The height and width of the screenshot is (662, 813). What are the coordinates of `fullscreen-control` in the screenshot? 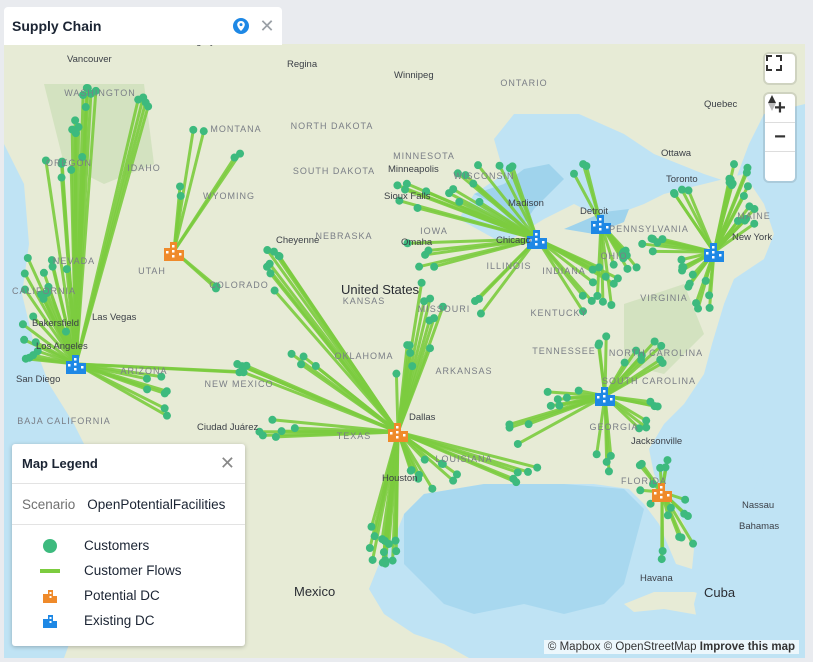 It's located at (780, 68).